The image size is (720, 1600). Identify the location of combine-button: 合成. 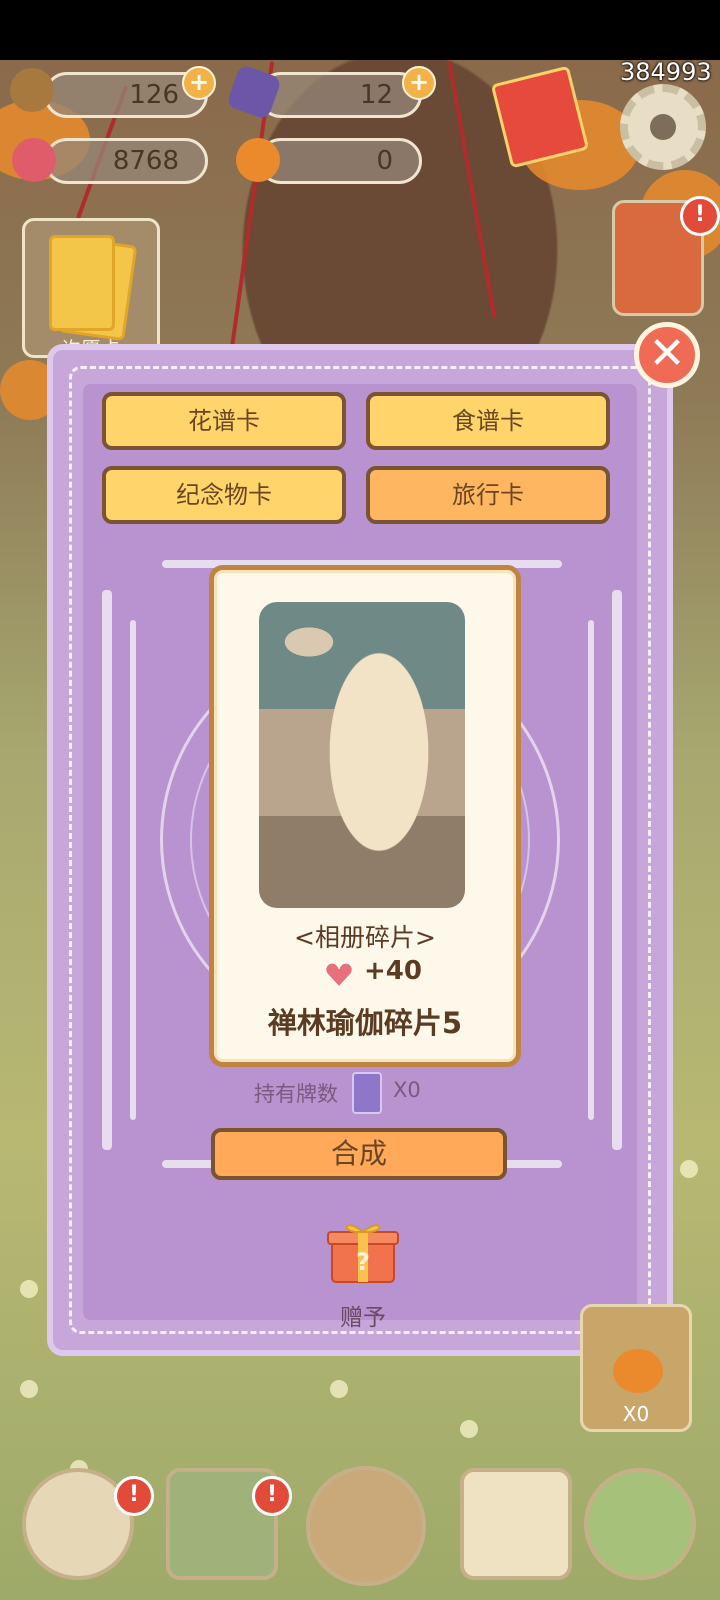
(359, 1154).